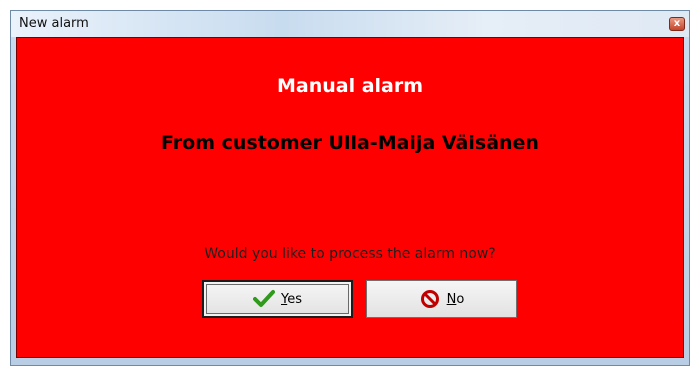  I want to click on checkmark-icon, so click(264, 299).